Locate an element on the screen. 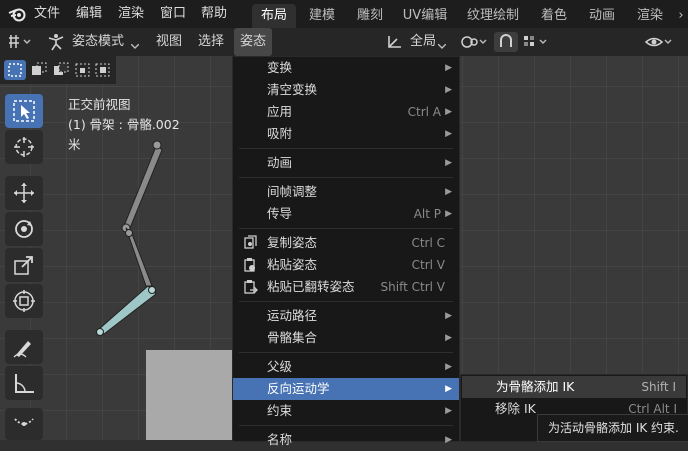  tooltip: 为活动骨骼添加 IK 约束. is located at coordinates (612, 428).